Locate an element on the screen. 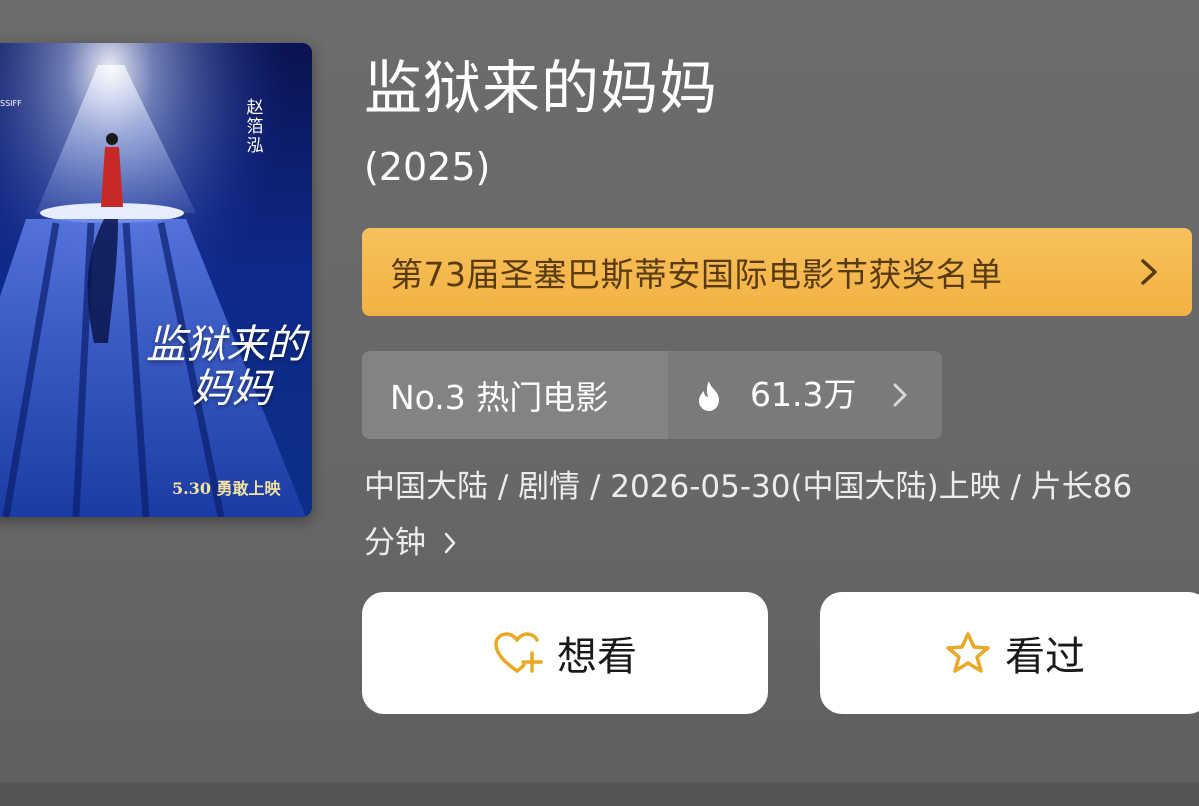  poster-director-credit: 赵箔泓 is located at coordinates (255, 127).